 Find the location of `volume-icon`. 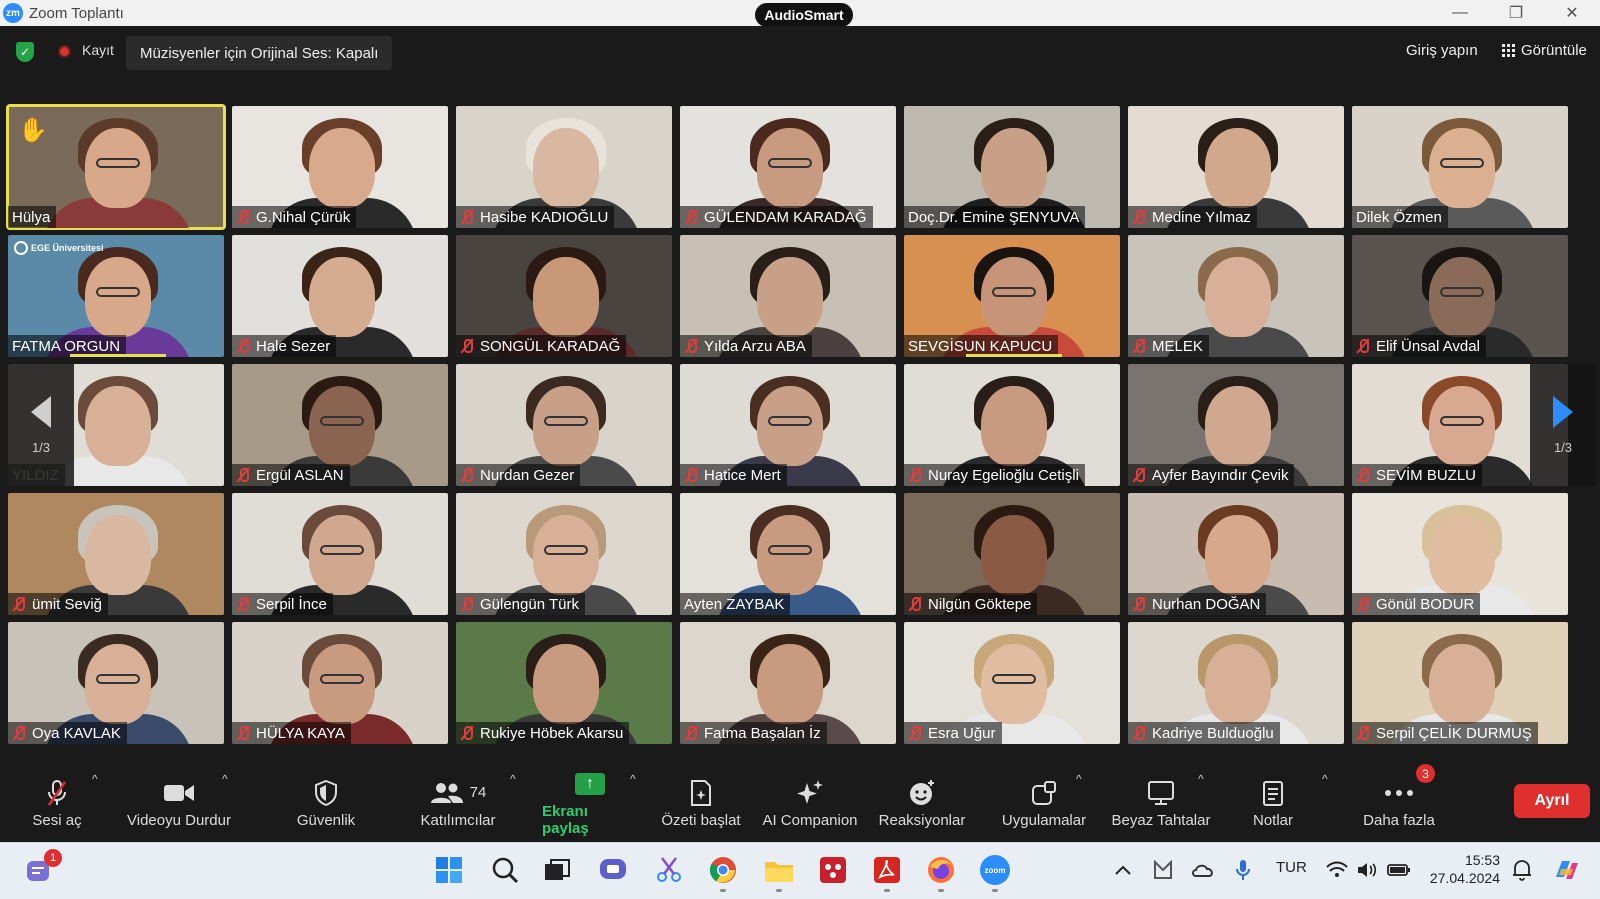

volume-icon is located at coordinates (1367, 870).